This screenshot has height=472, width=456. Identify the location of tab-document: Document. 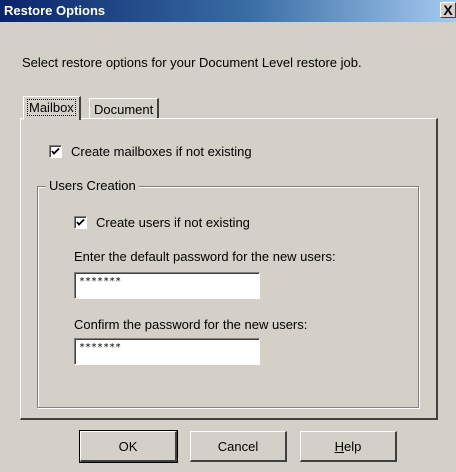
(124, 109).